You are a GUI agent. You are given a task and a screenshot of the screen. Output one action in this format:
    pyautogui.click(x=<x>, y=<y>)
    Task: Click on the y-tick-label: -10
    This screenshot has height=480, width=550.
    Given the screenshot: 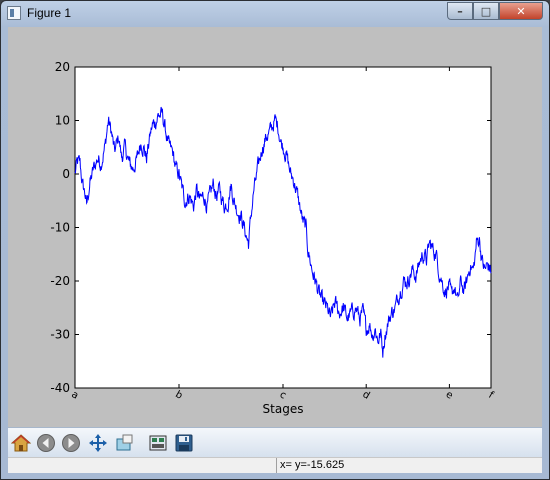 What is the action you would take?
    pyautogui.click(x=60, y=228)
    